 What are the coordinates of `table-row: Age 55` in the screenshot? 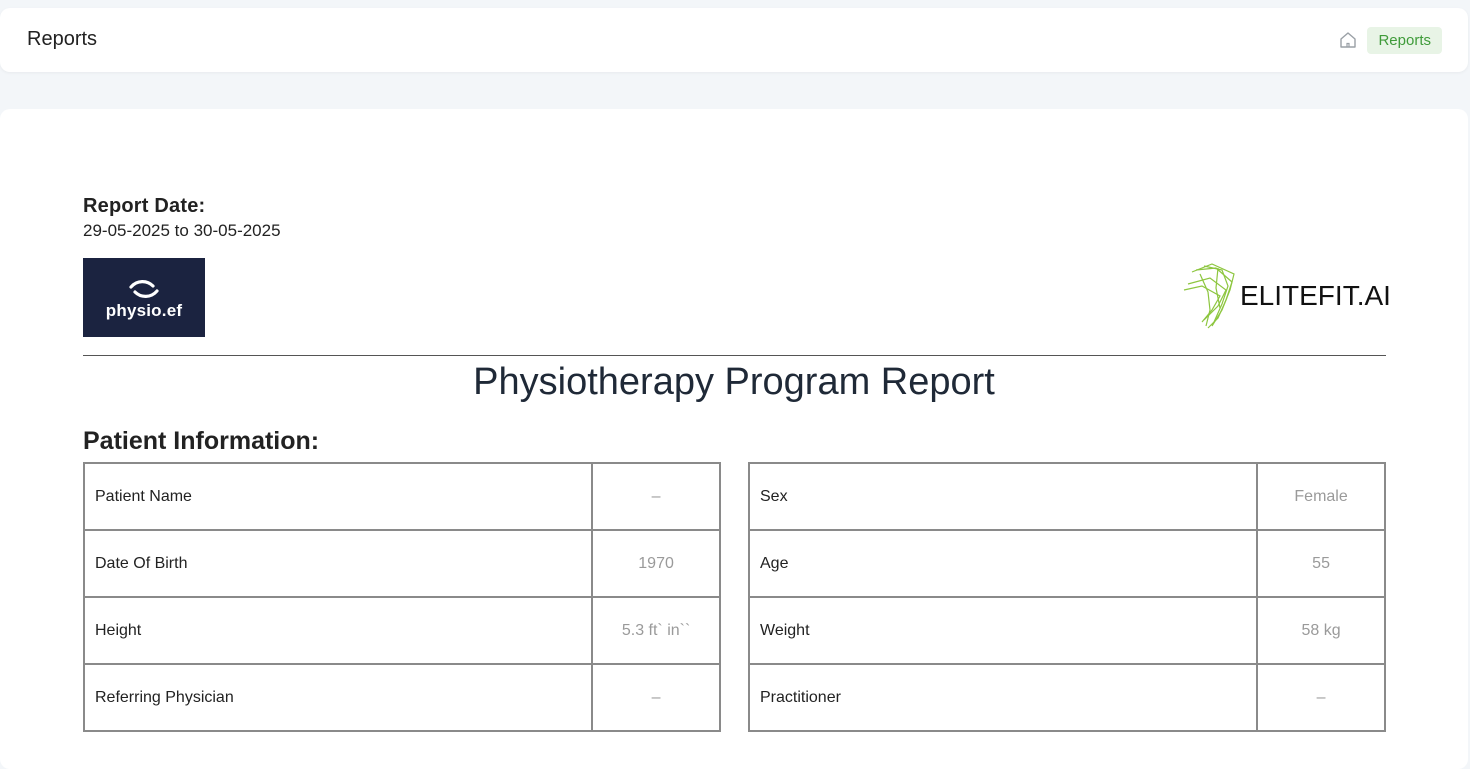 It's located at (1066, 563).